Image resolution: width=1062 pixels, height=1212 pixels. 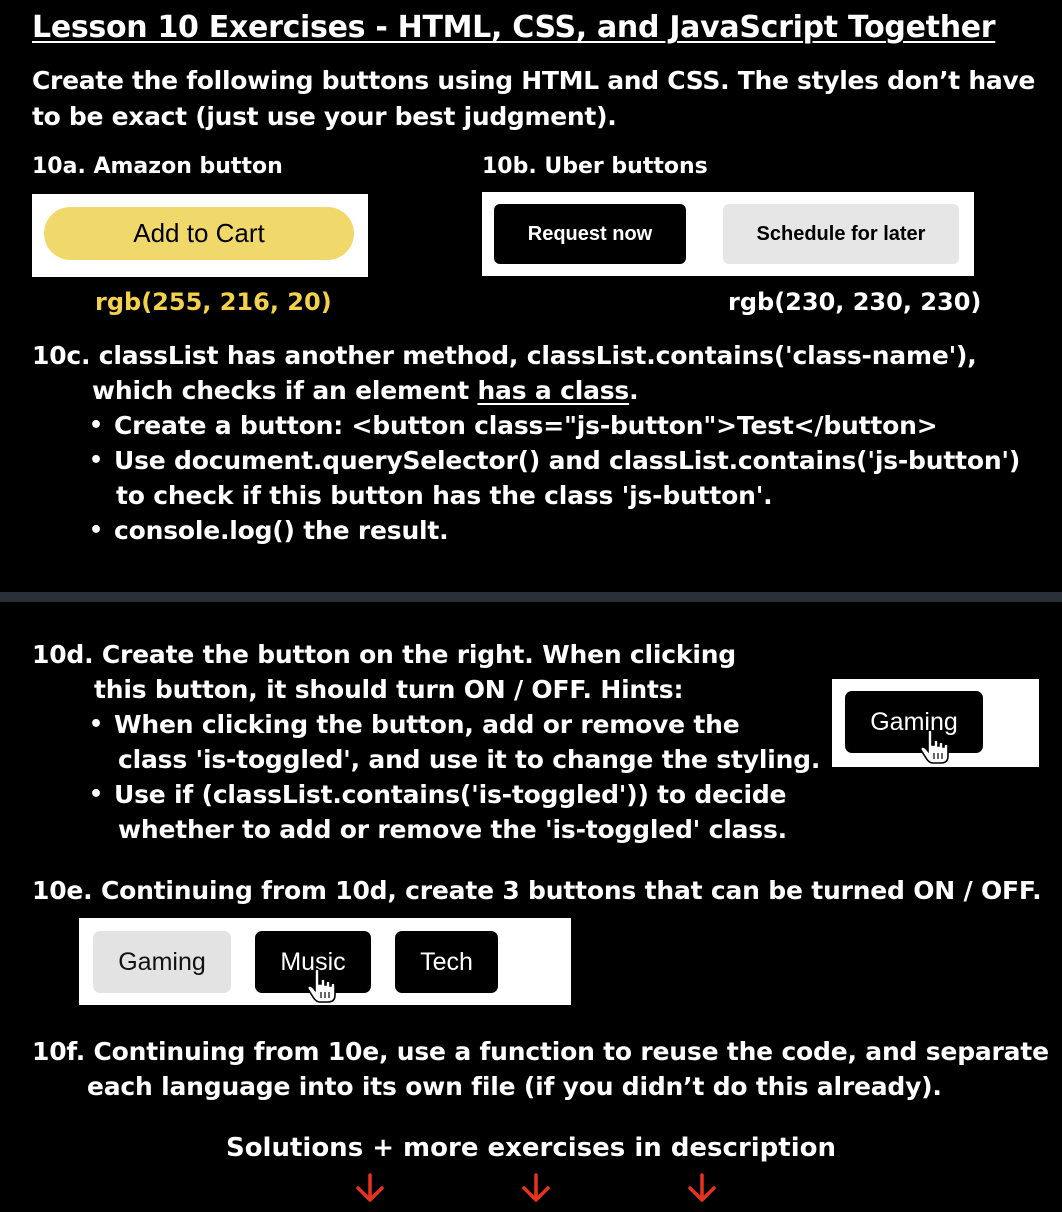 I want to click on gaming-toggle-demo-button: Gaming, so click(x=914, y=722).